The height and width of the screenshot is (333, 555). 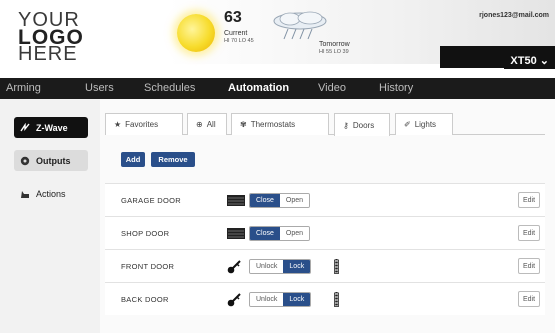 I want to click on remove-button: Remove, so click(x=173, y=159).